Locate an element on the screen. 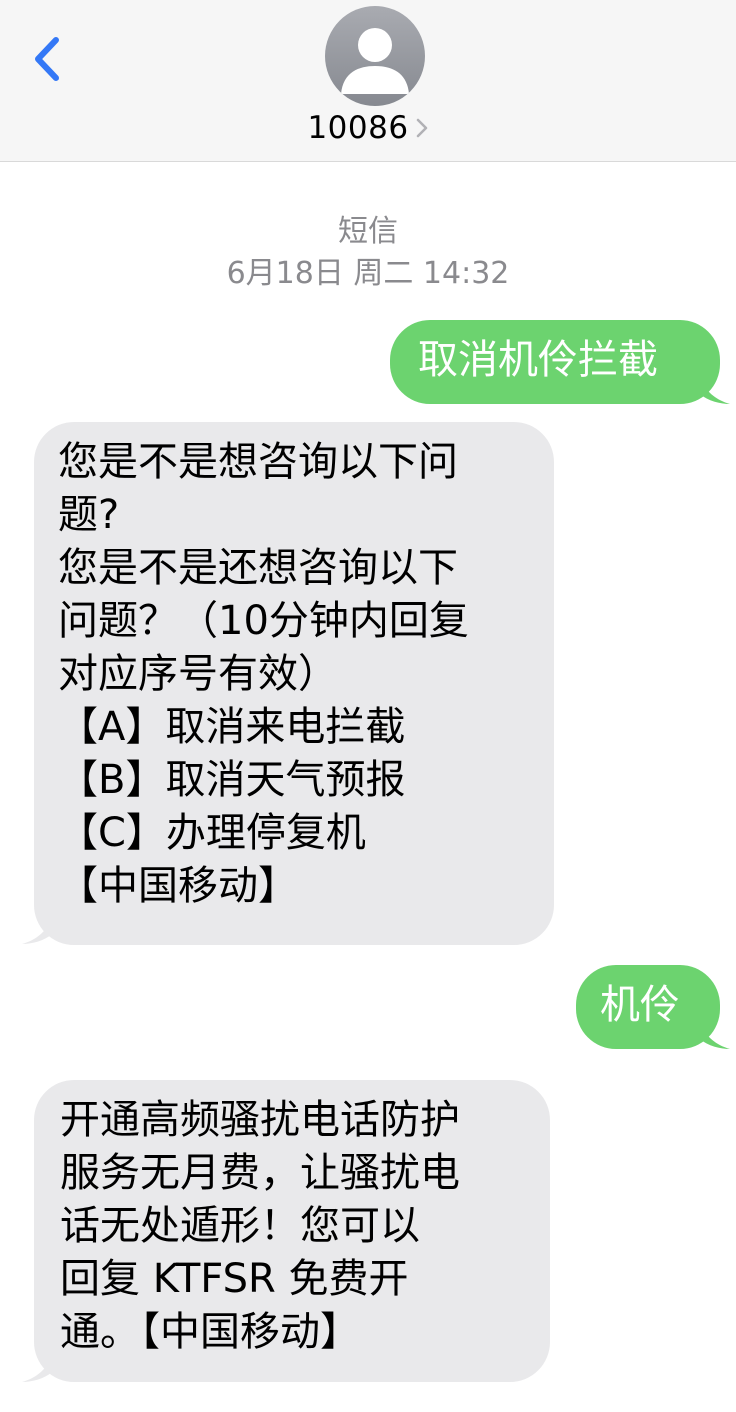 The width and height of the screenshot is (736, 1412). person-silhouette-icon is located at coordinates (375, 61).